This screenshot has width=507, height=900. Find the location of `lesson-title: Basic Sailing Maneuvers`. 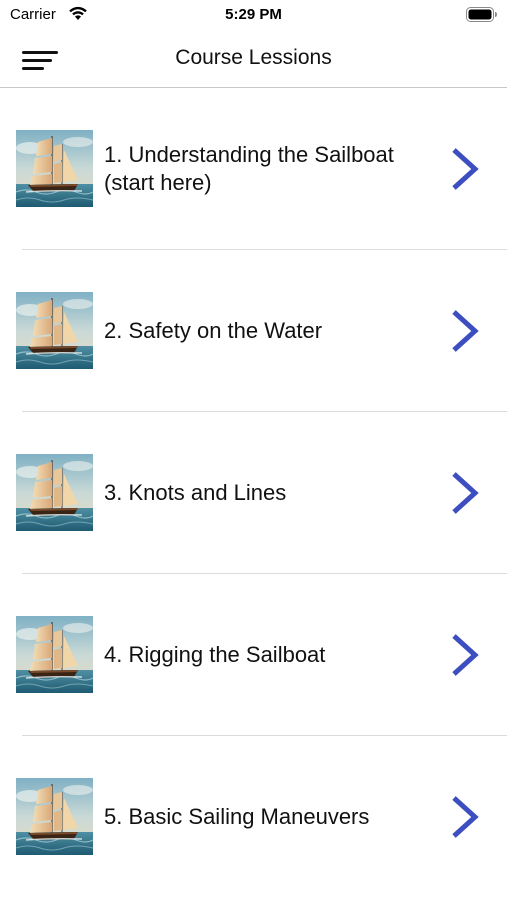

lesson-title: Basic Sailing Maneuvers is located at coordinates (249, 816).